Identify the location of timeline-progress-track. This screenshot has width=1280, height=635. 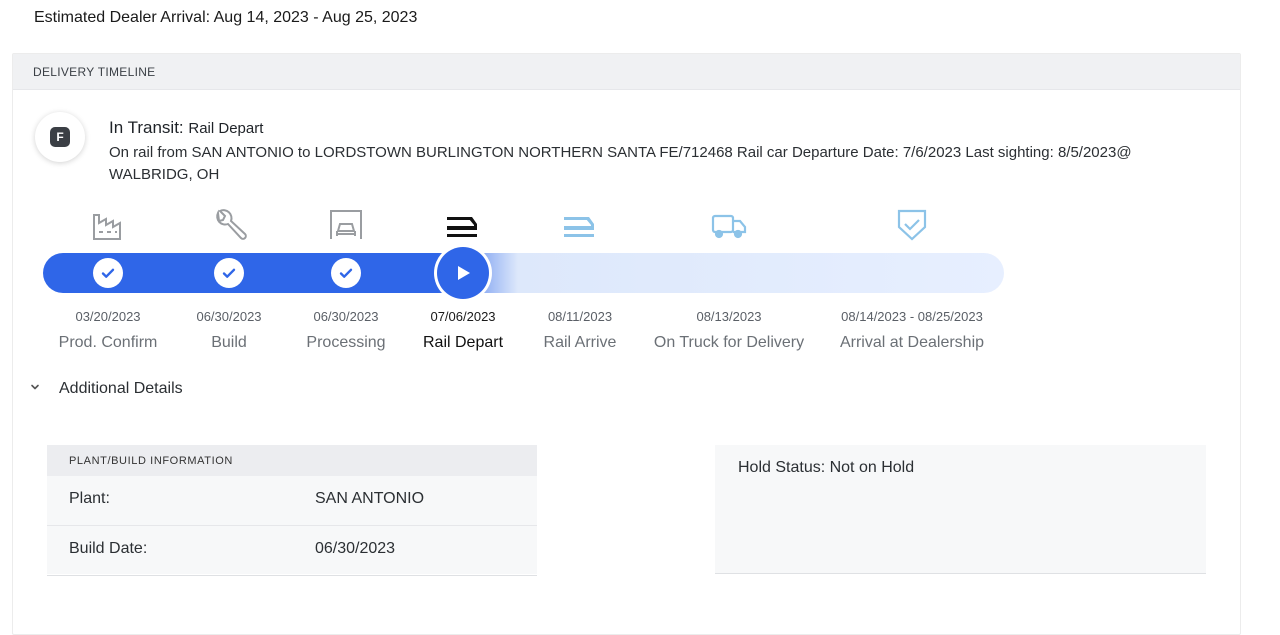
(523, 273).